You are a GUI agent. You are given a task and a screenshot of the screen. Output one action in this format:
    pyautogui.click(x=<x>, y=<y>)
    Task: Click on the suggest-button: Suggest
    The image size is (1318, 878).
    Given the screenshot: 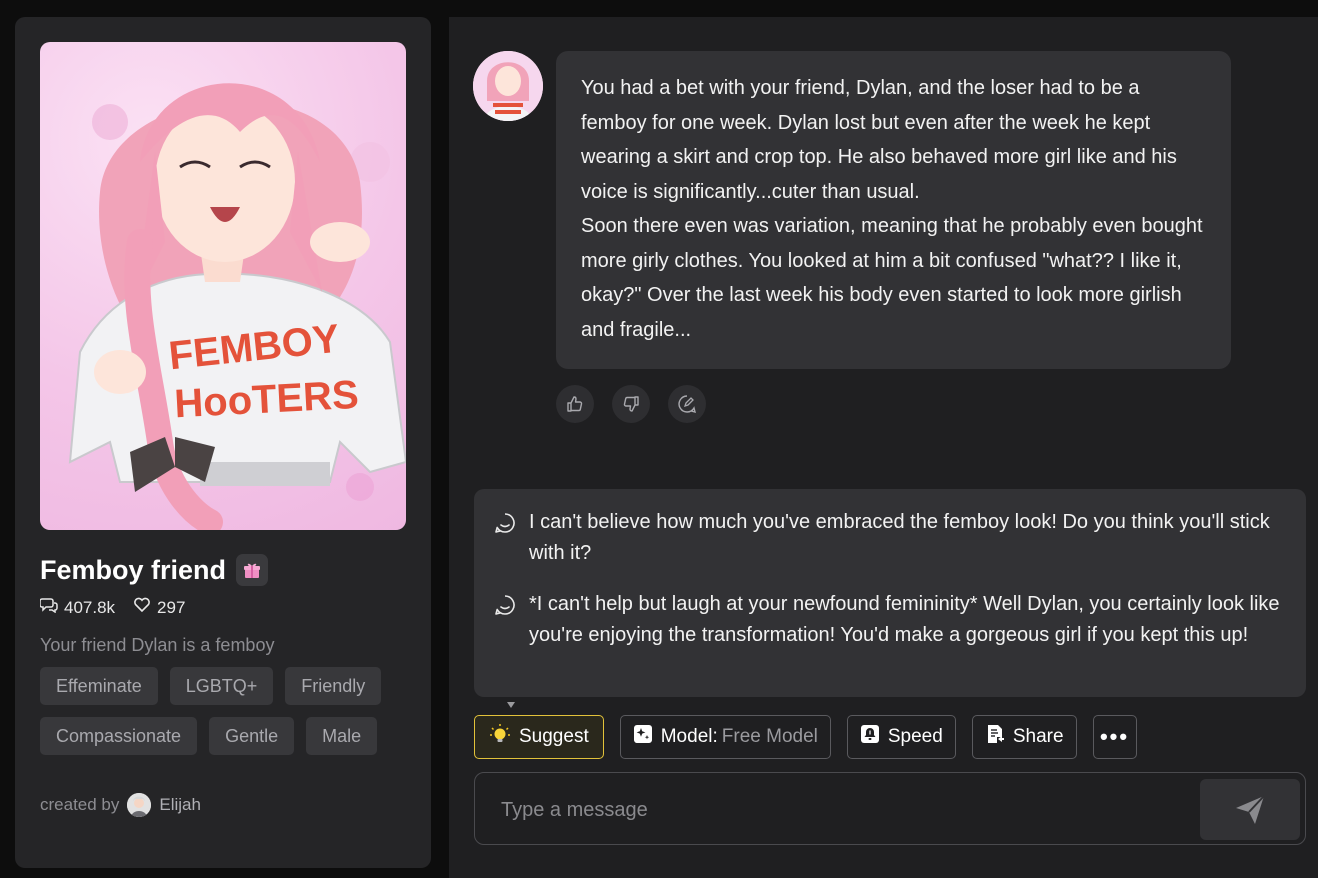 What is the action you would take?
    pyautogui.click(x=539, y=737)
    